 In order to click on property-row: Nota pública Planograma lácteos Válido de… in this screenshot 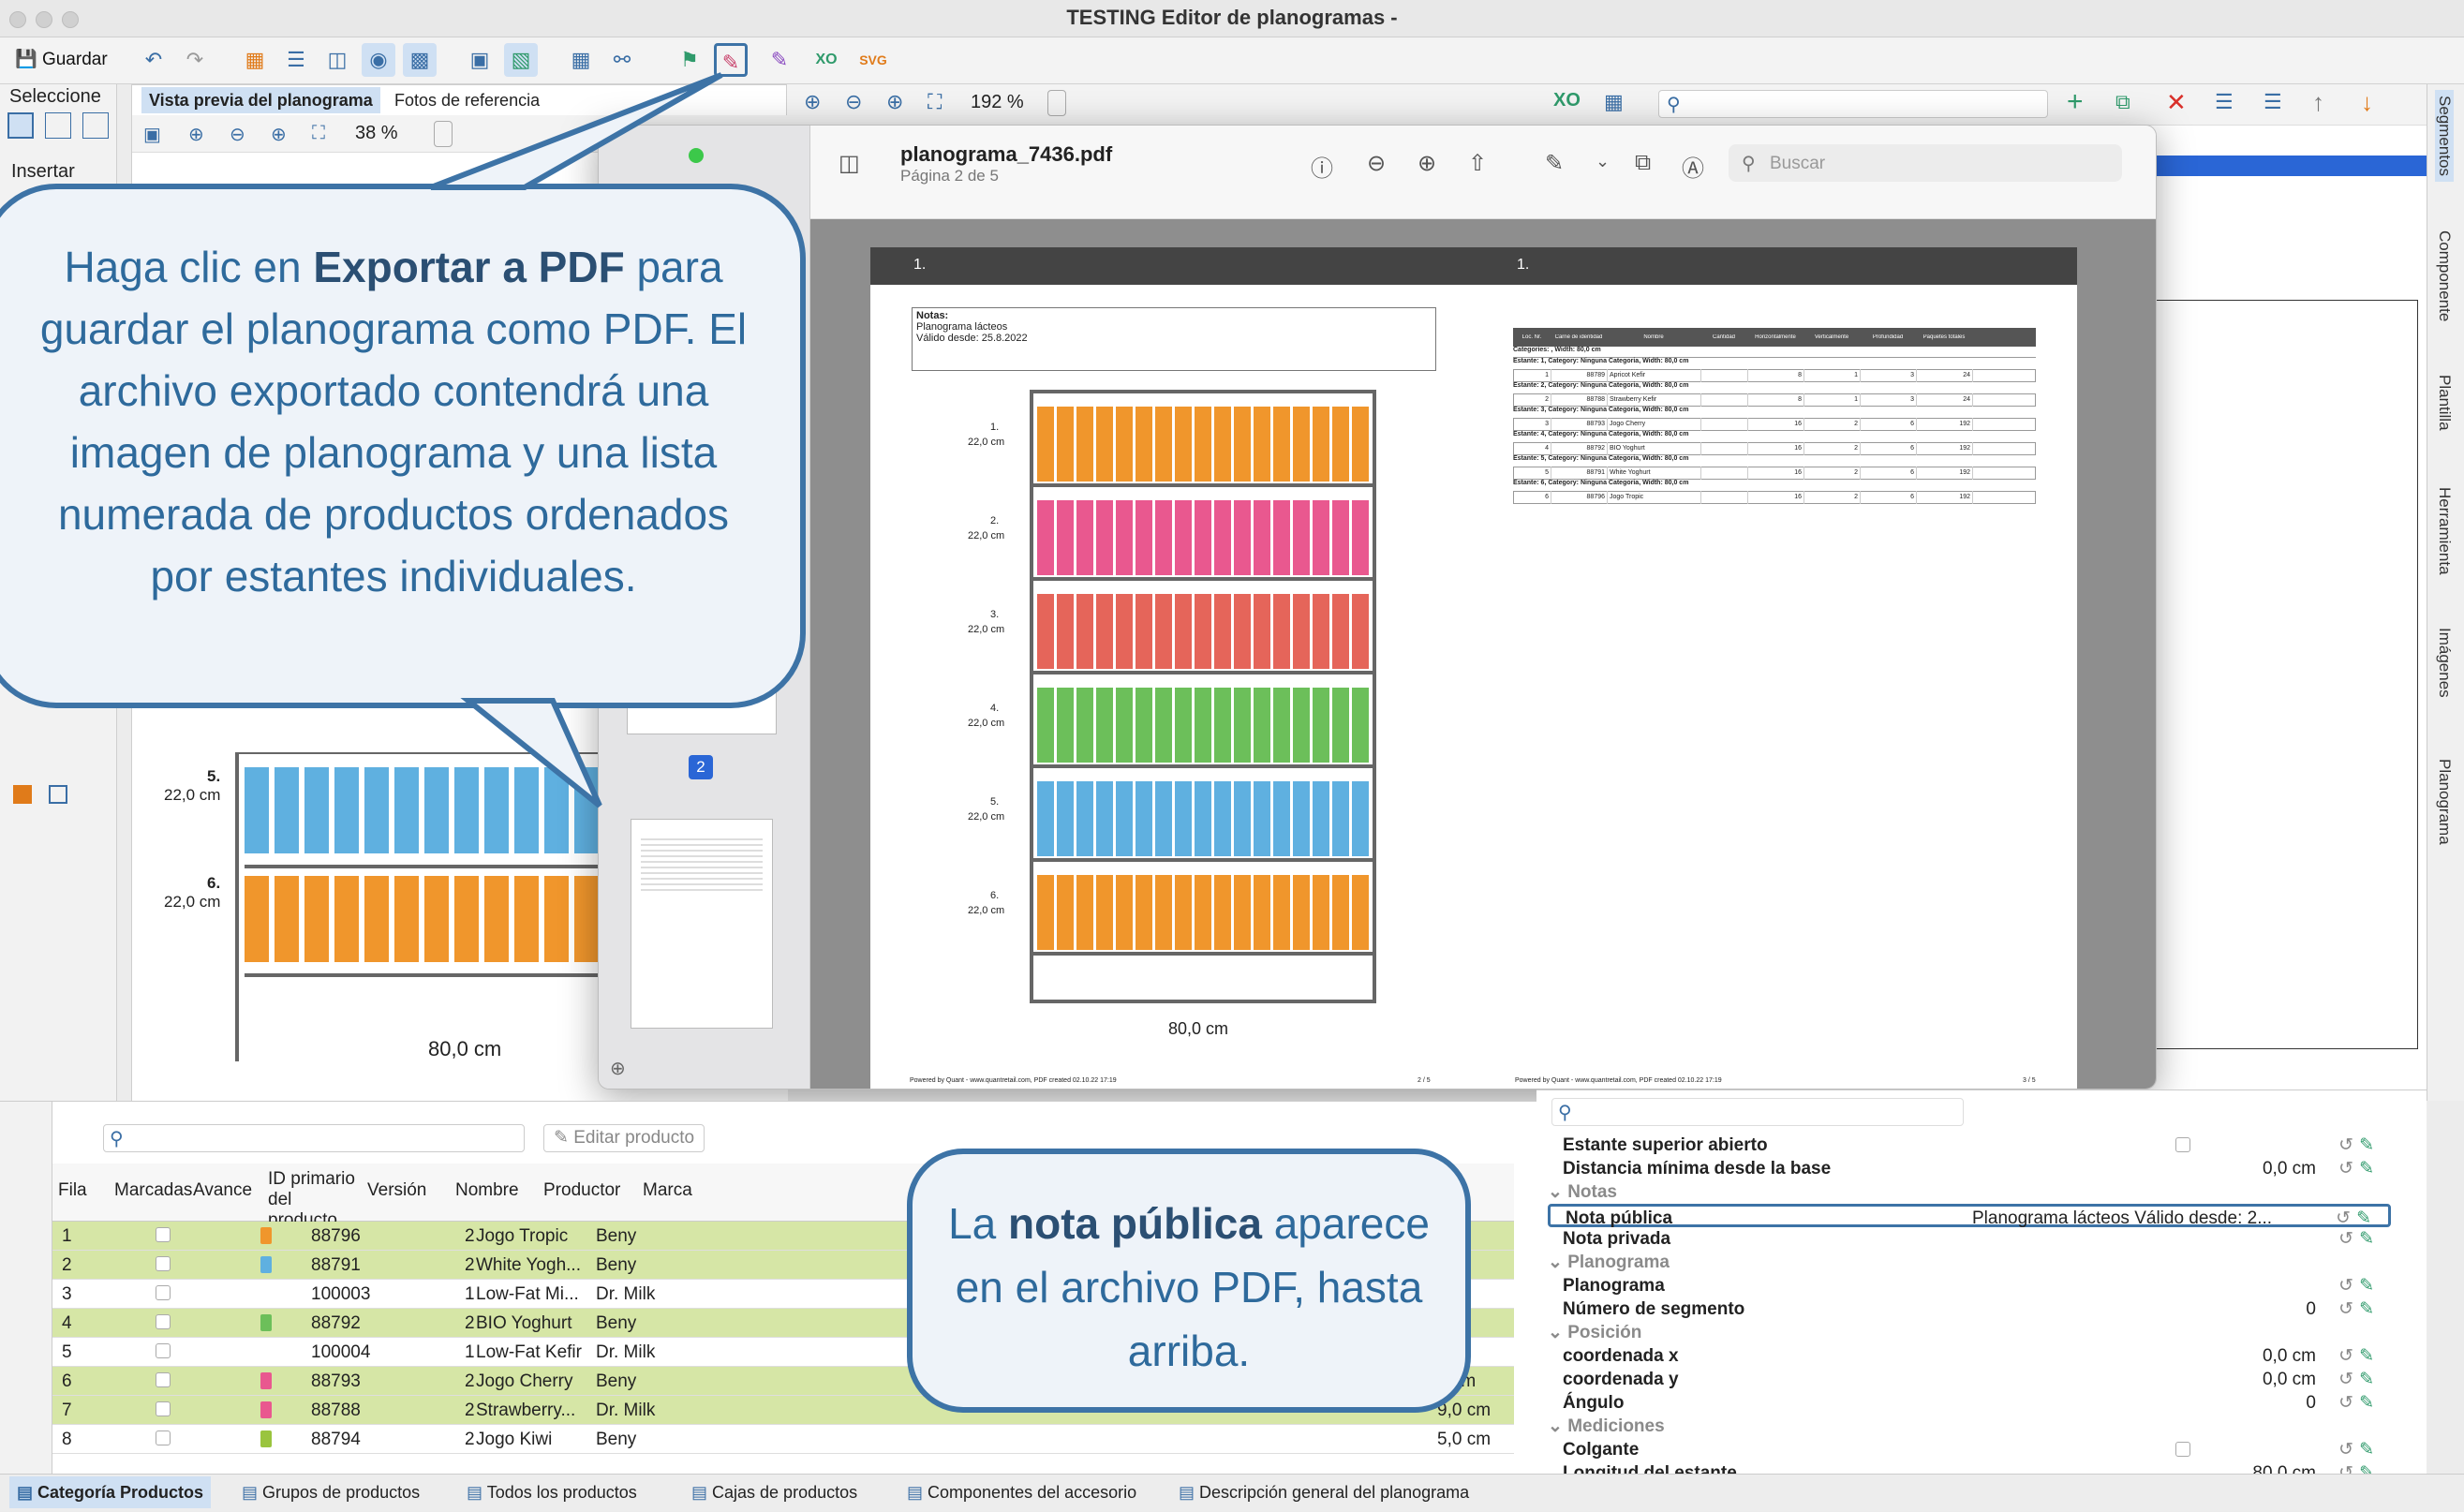, I will do `click(1969, 1216)`.